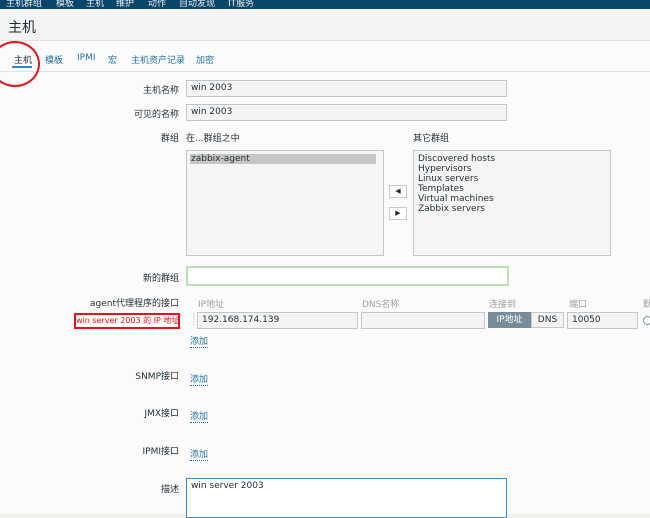 The height and width of the screenshot is (518, 650). I want to click on agent-port-input: 10050, so click(602, 320).